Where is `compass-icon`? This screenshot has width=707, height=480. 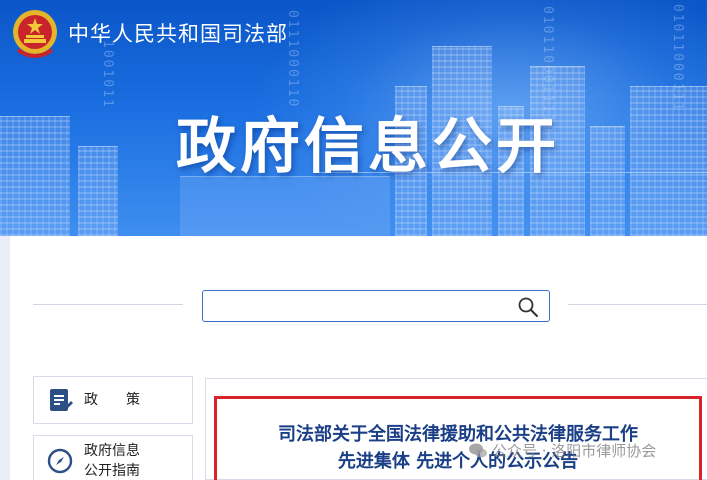 compass-icon is located at coordinates (60, 461).